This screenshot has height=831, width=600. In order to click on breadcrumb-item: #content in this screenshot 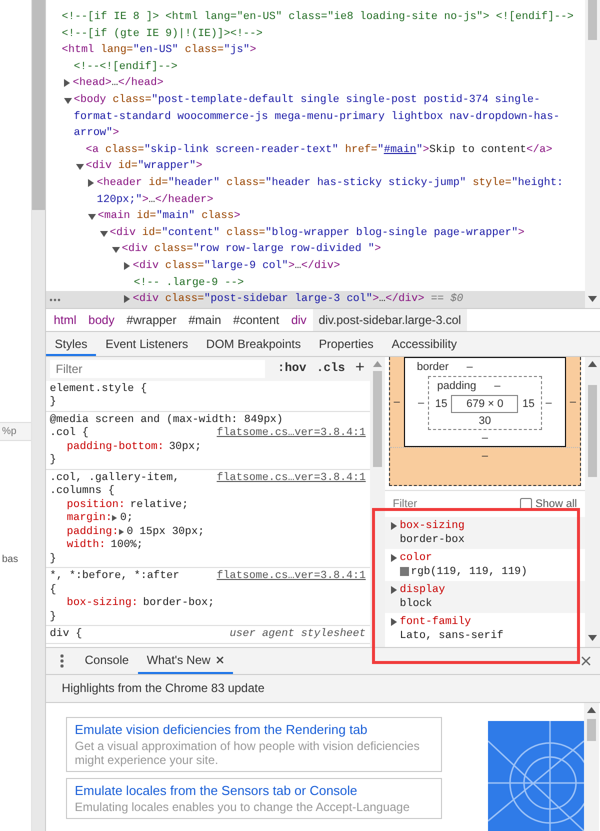, I will do `click(256, 319)`.